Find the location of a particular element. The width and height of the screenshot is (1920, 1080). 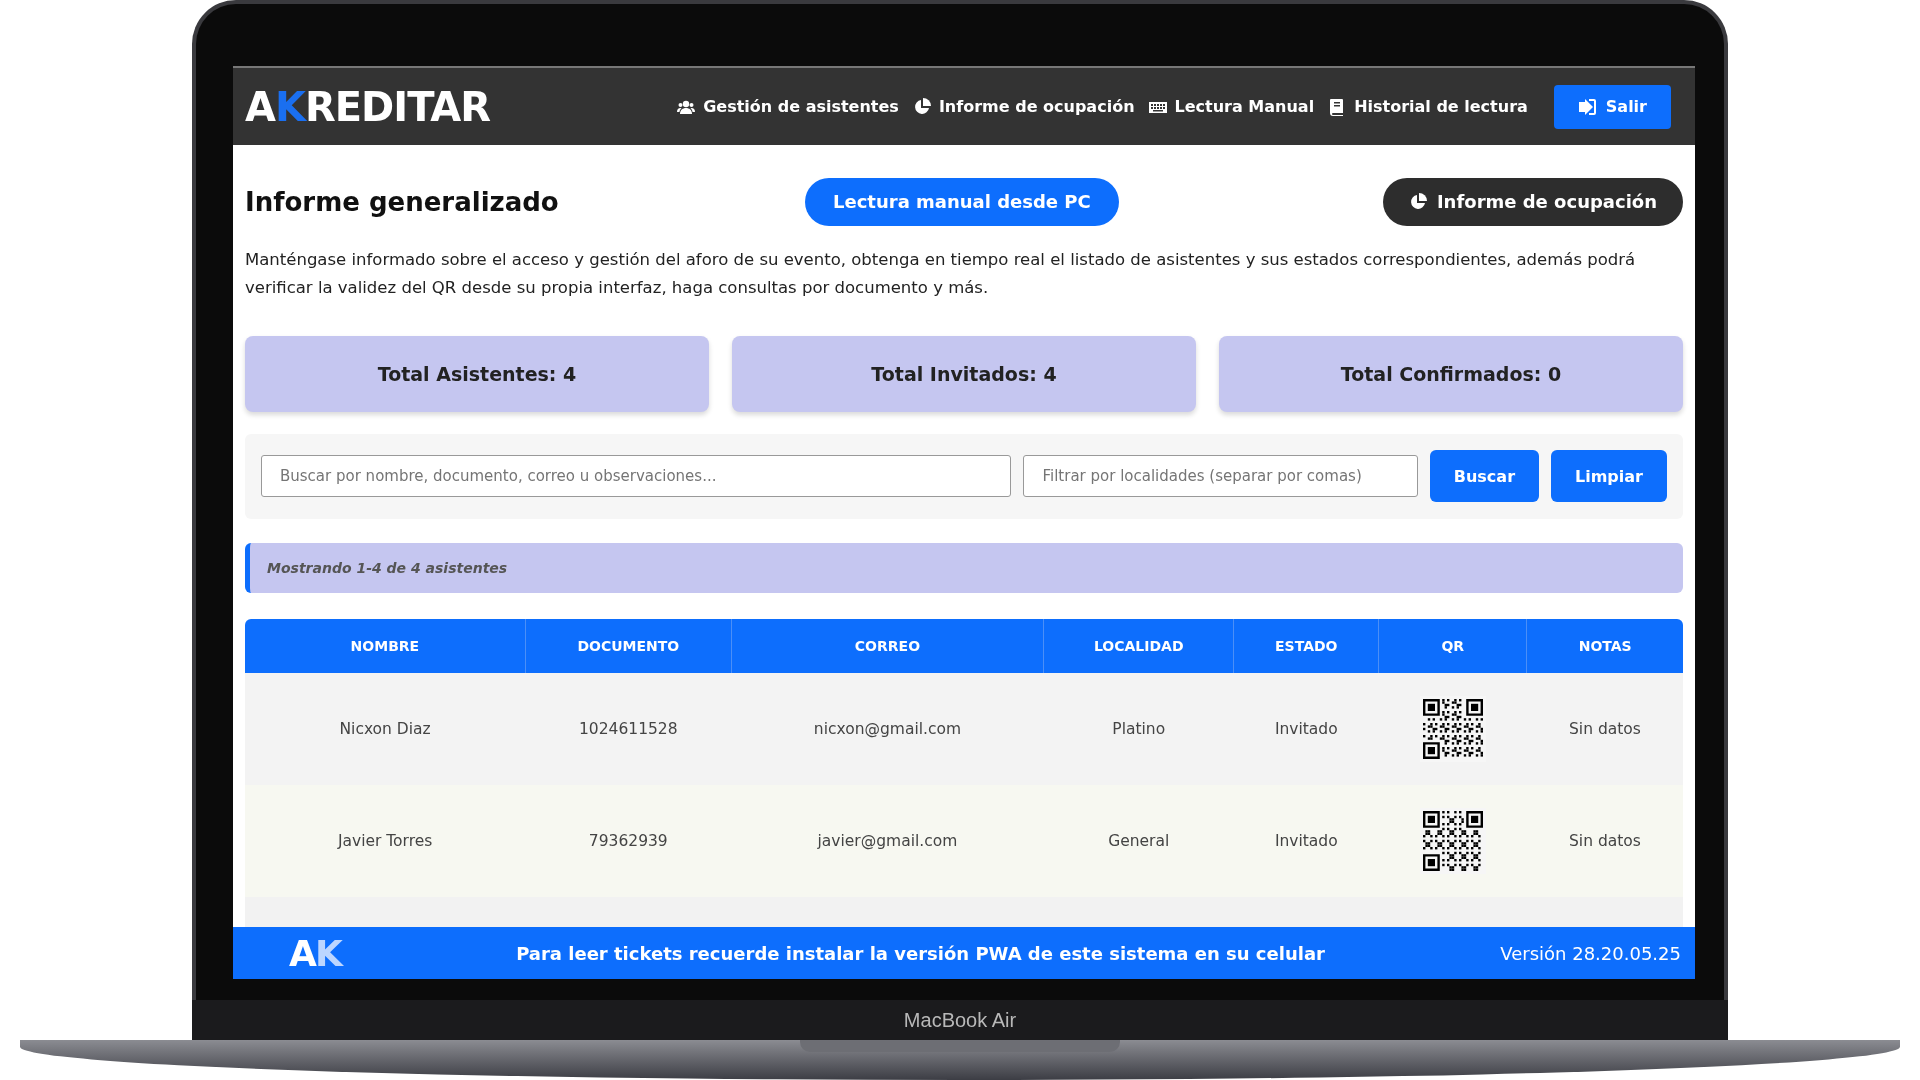

nav-link: Gestión de asistentes is located at coordinates (788, 106).